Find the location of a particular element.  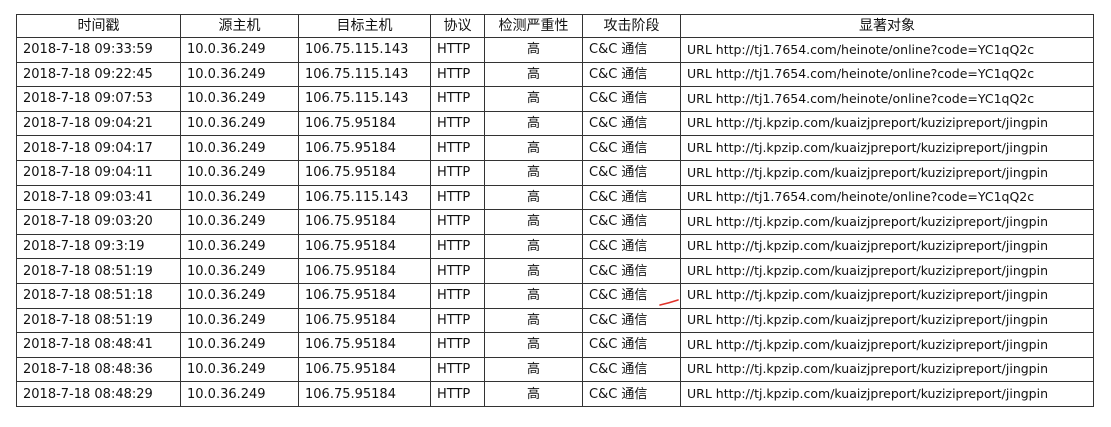

header-source-host: 源主机 is located at coordinates (239, 26).